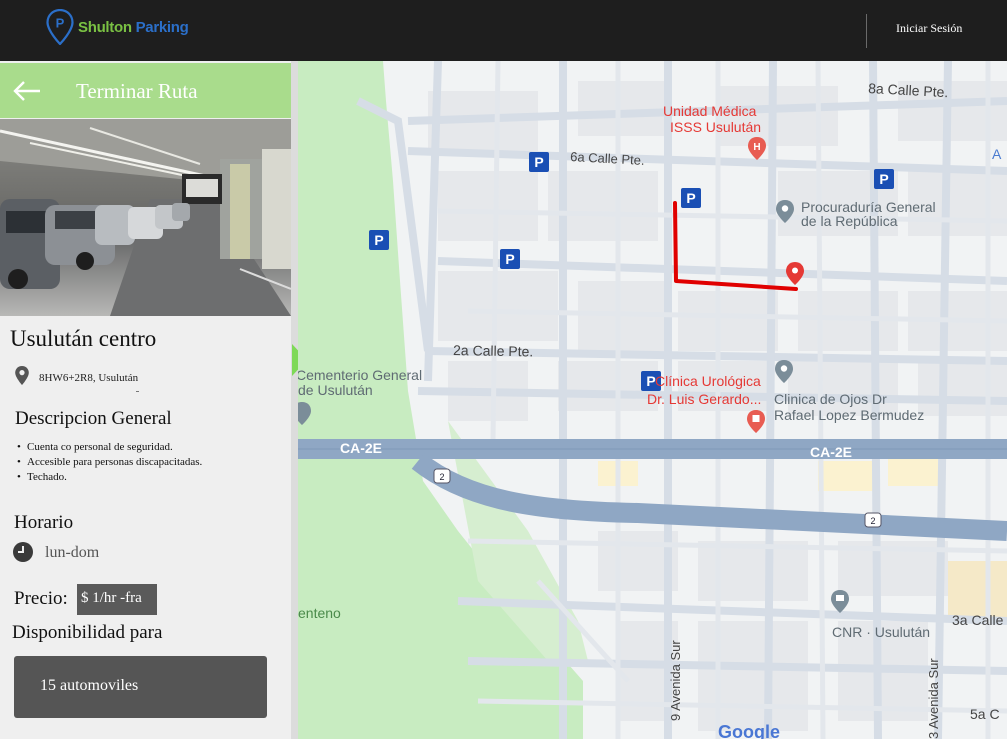 The image size is (1007, 739). I want to click on street-label: 3 Avenida Sur, so click(933, 698).